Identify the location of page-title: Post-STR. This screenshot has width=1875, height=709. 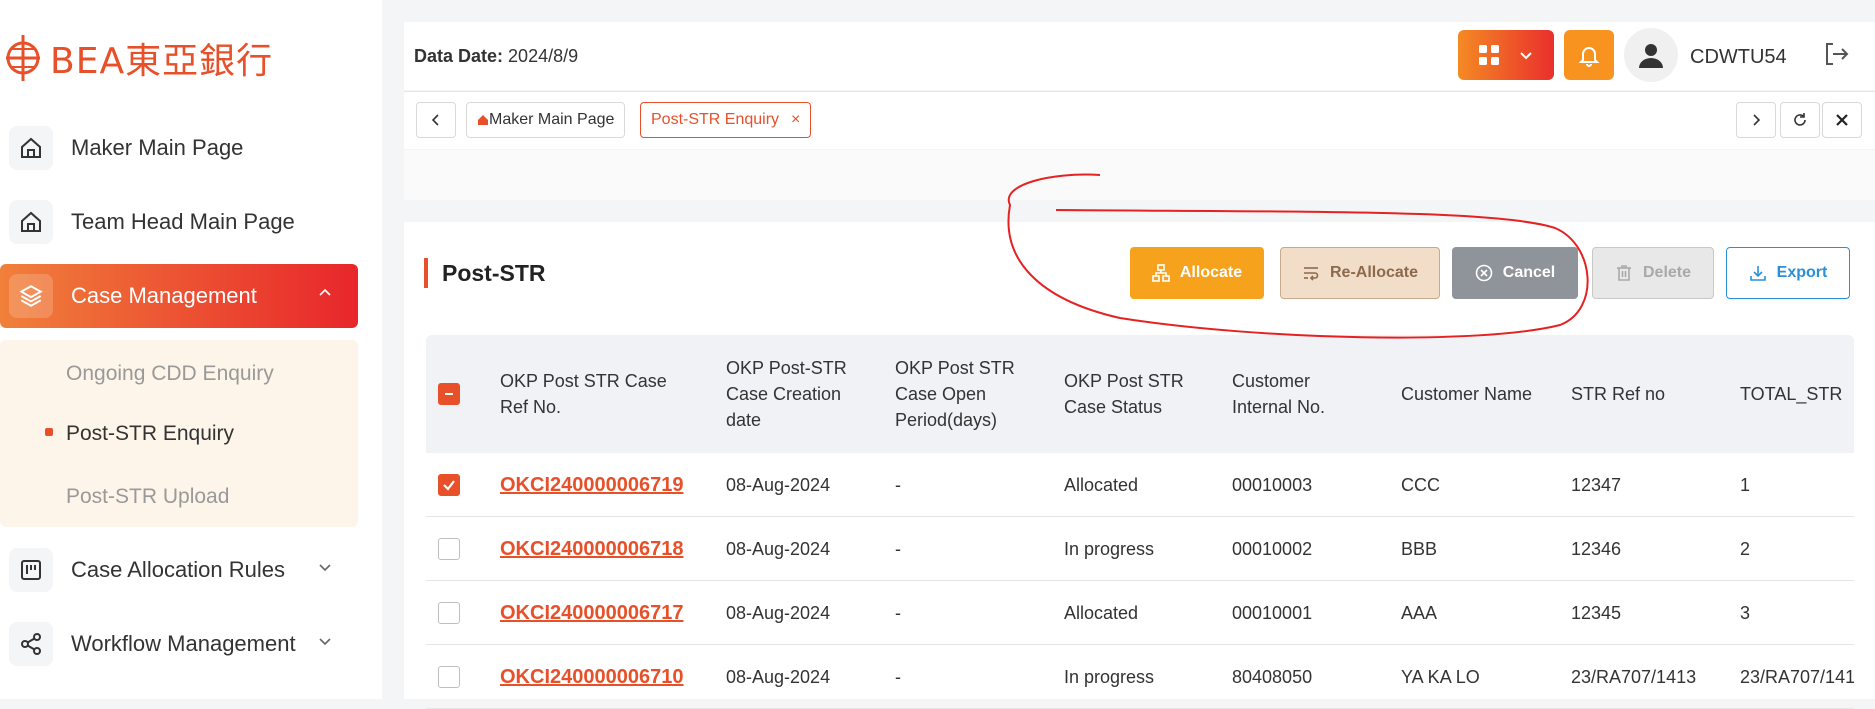
(485, 273).